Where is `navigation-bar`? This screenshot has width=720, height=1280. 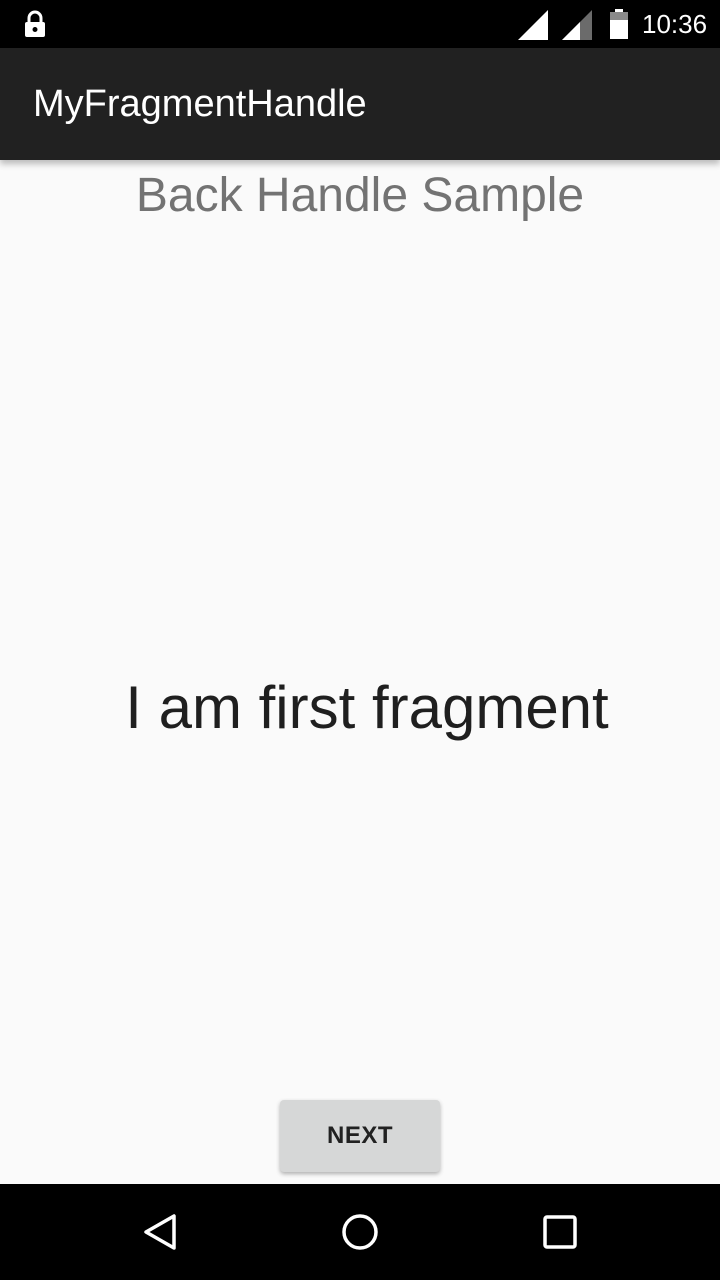
navigation-bar is located at coordinates (360, 1232).